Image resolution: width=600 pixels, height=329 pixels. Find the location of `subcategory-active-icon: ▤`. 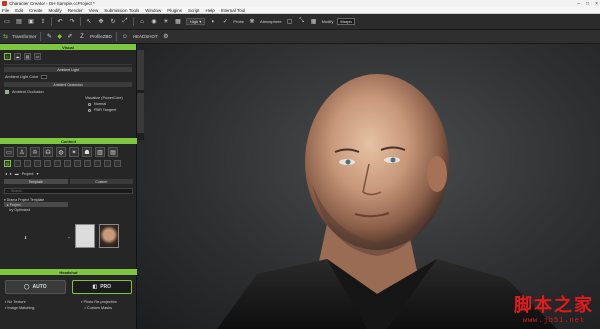

subcategory-active-icon: ▤ is located at coordinates (7, 163).